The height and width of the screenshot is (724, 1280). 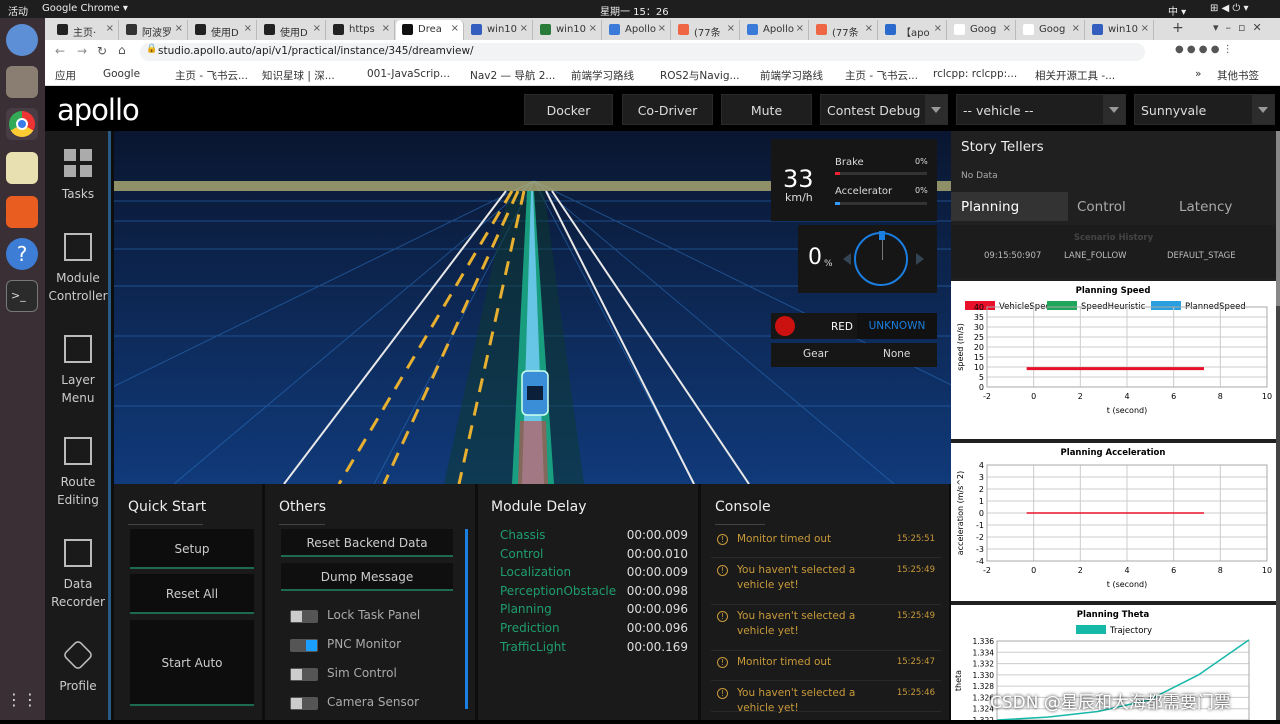 What do you see at coordinates (990, 207) in the screenshot?
I see `tab-planning: Planning` at bounding box center [990, 207].